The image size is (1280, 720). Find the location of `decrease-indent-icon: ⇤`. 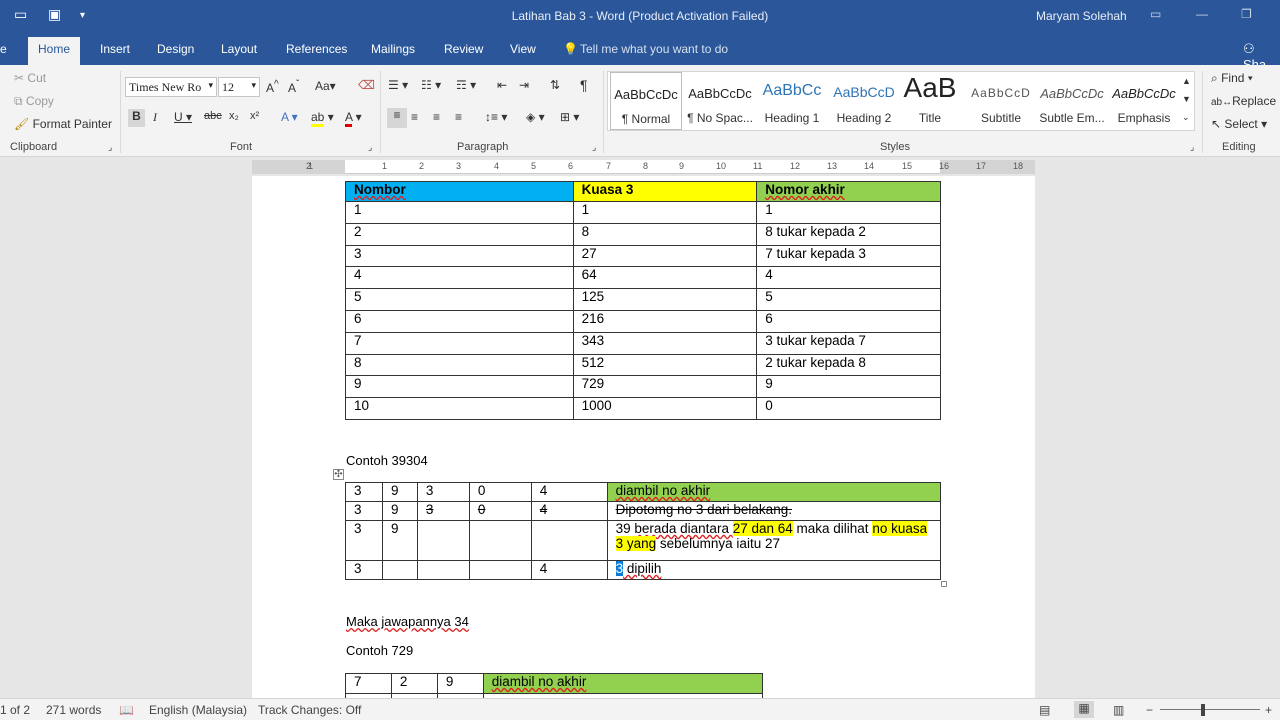

decrease-indent-icon: ⇤ is located at coordinates (502, 85).